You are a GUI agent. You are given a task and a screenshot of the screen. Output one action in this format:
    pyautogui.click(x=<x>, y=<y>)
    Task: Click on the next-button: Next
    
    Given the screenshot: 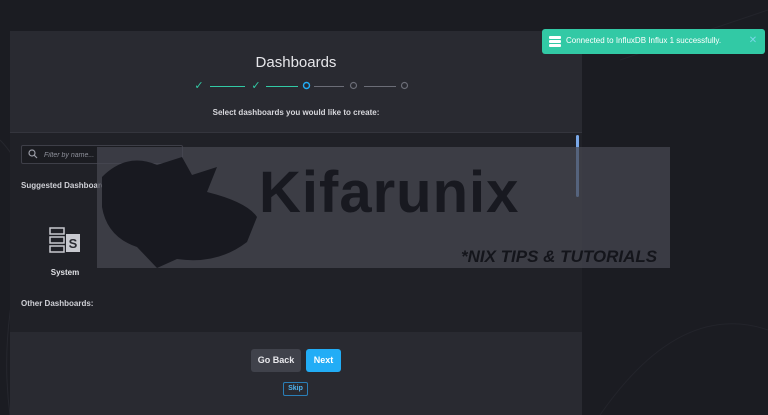 What is the action you would take?
    pyautogui.click(x=323, y=360)
    